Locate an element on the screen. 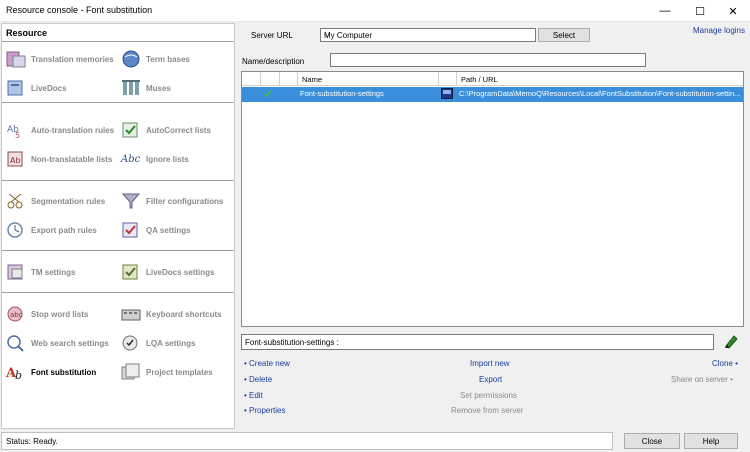  minimize-button: — is located at coordinates (665, 11).